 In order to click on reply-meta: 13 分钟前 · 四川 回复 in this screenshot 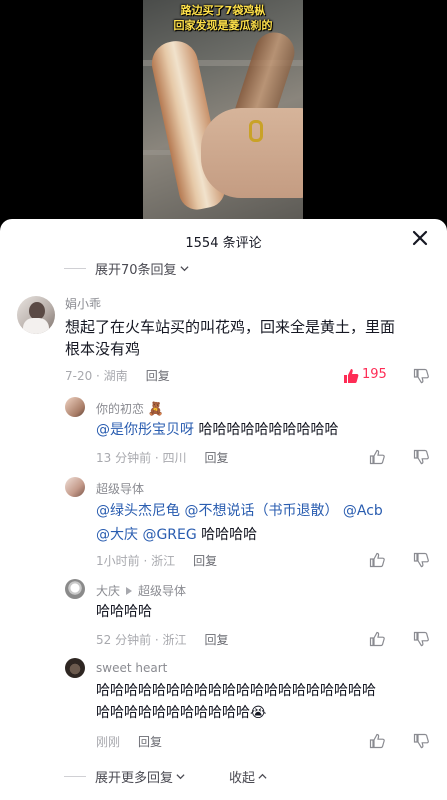, I will do `click(162, 457)`.